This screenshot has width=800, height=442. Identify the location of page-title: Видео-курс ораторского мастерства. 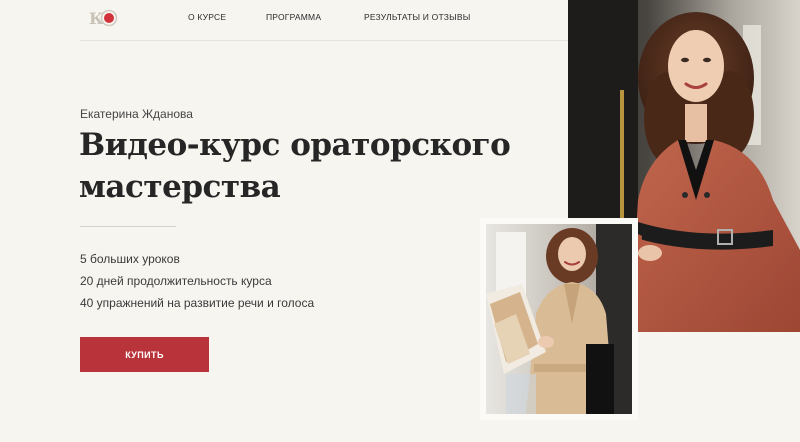
(314, 166).